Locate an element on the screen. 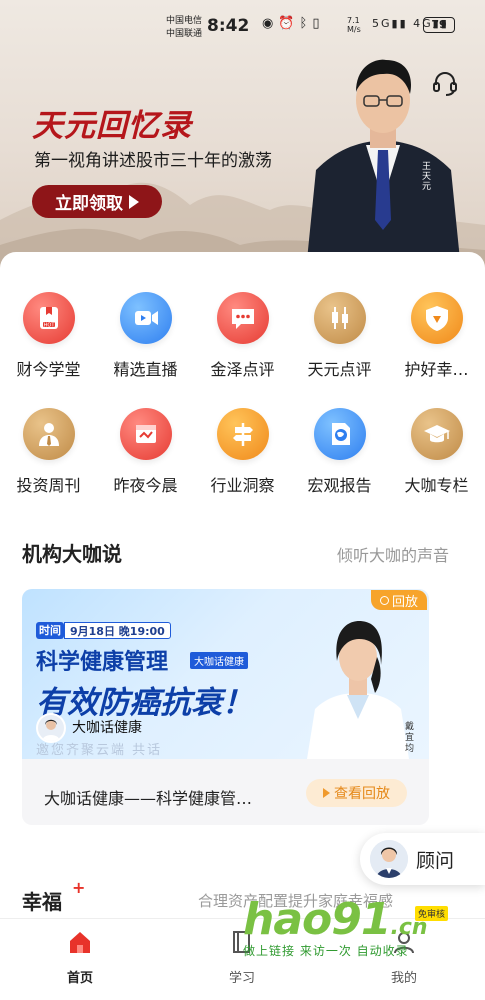 The width and height of the screenshot is (485, 1000). watermark-logo: hao91 is located at coordinates (317, 919).